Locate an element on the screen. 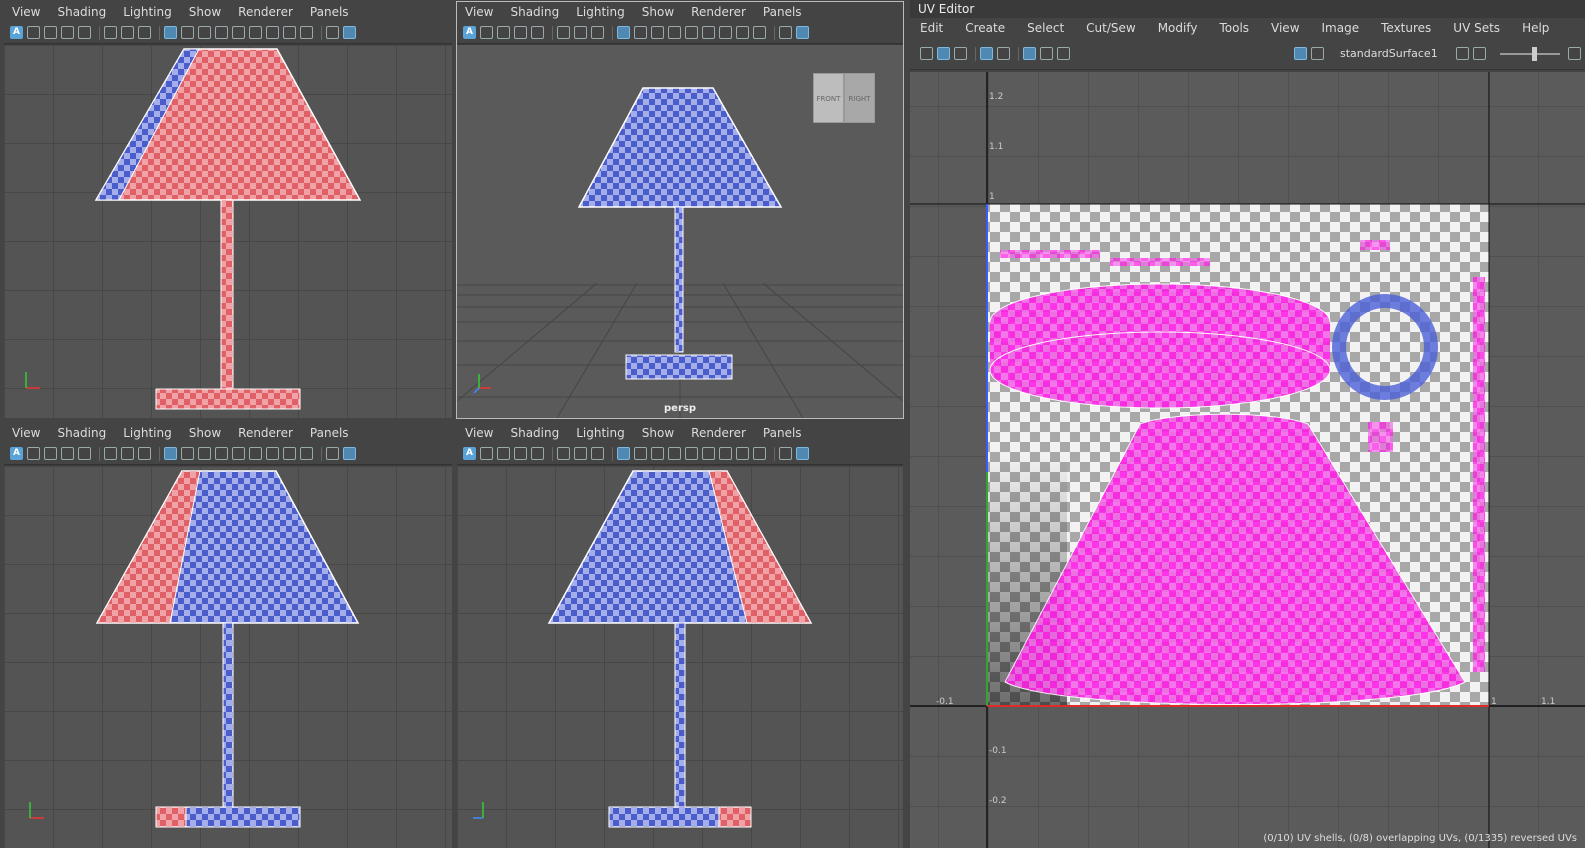 This screenshot has height=848, width=1585. uv-extra-icon is located at coordinates (1574, 53).